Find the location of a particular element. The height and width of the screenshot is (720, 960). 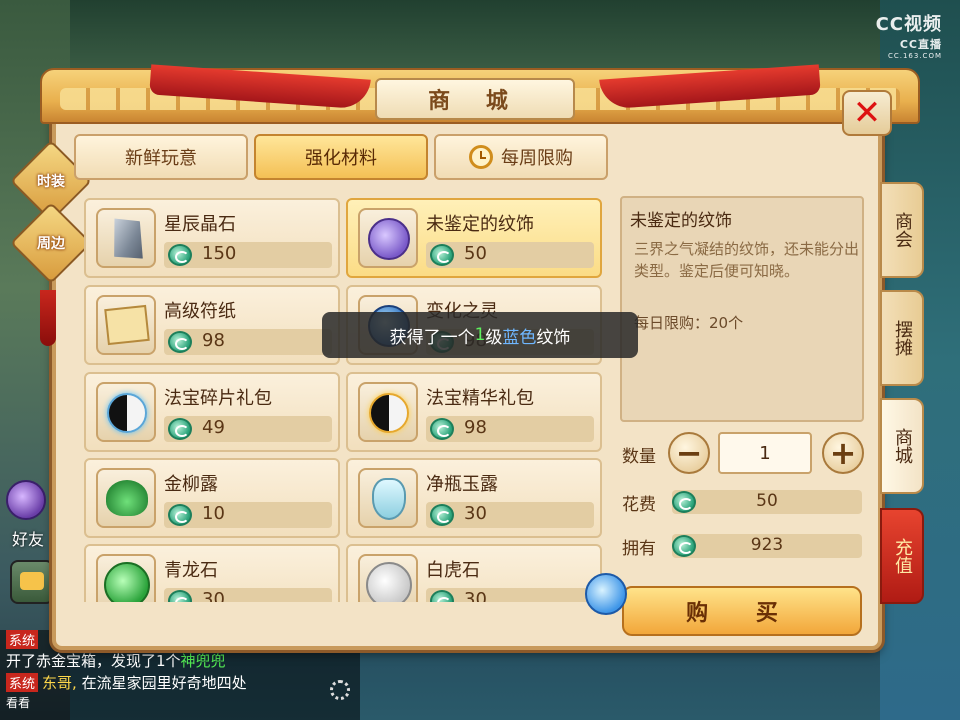

shop-item: 白虎石 30 is located at coordinates (474, 573).